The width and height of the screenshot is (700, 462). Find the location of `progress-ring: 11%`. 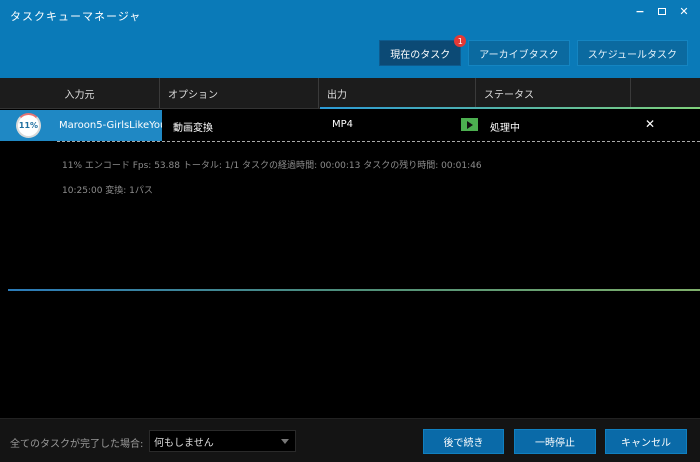

progress-ring: 11% is located at coordinates (28, 125).